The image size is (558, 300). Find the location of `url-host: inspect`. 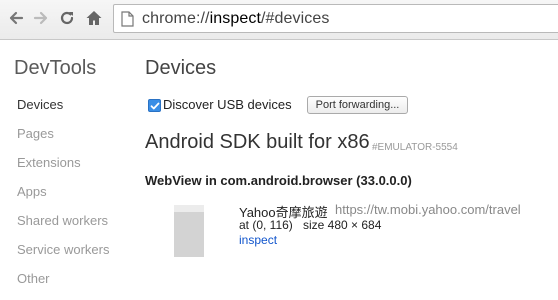

url-host: inspect is located at coordinates (235, 18).